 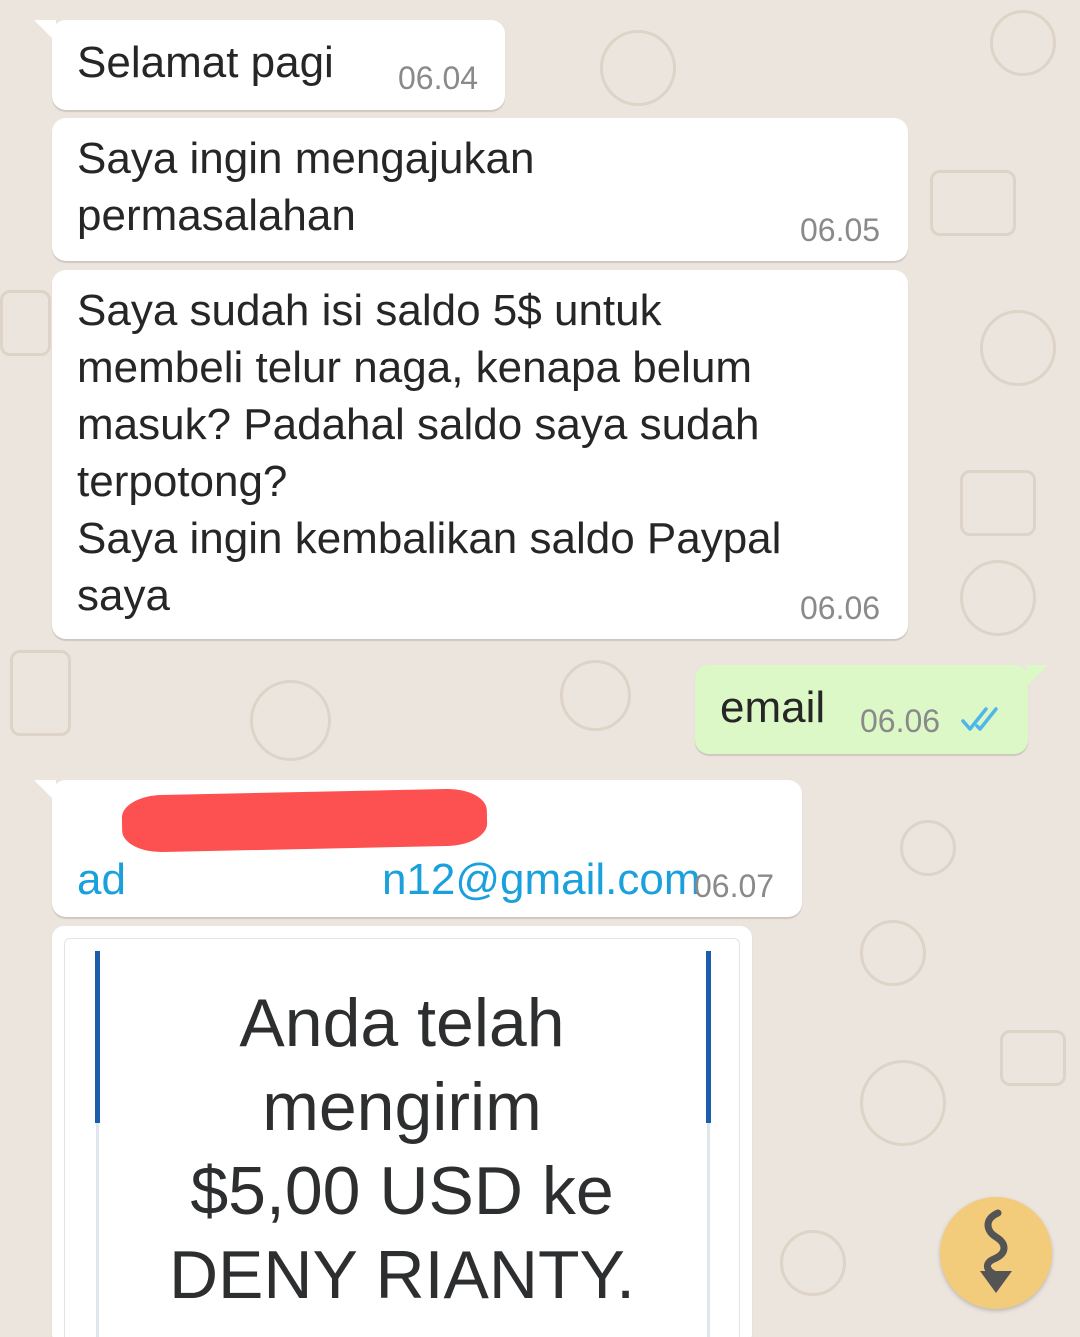 I want to click on email-link-prefix: ad, so click(x=101, y=879).